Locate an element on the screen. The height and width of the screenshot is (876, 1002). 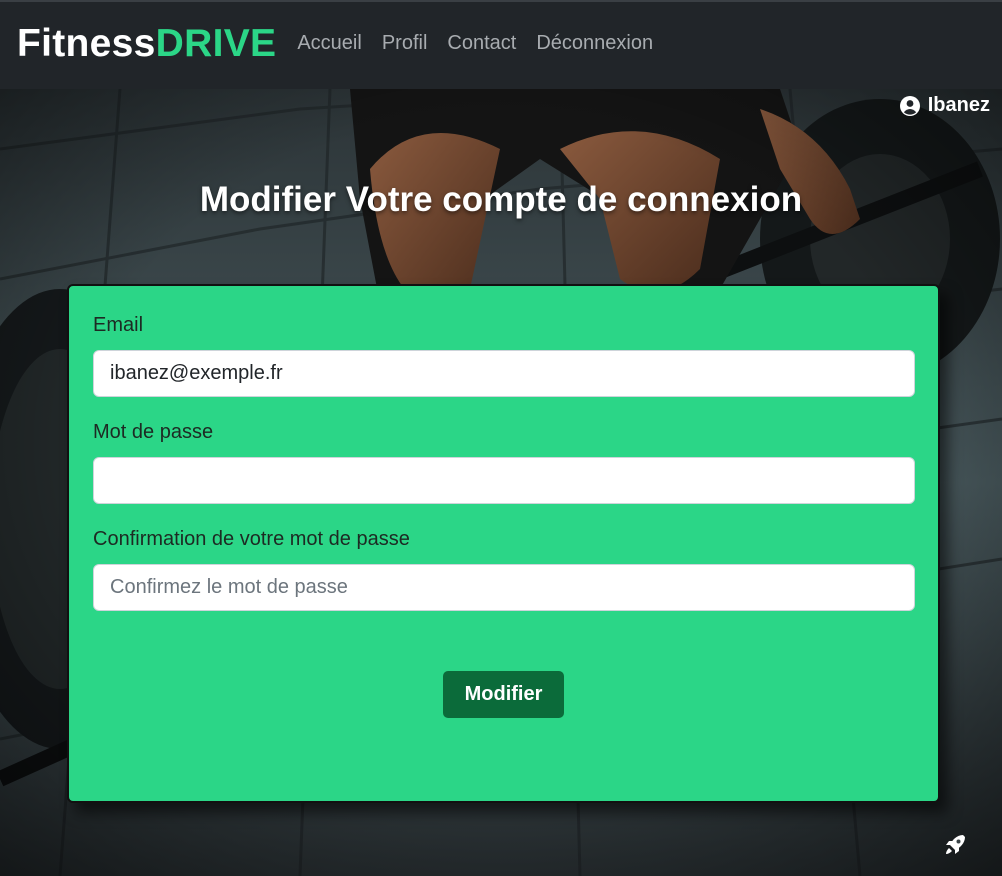
email-input is located at coordinates (504, 373).